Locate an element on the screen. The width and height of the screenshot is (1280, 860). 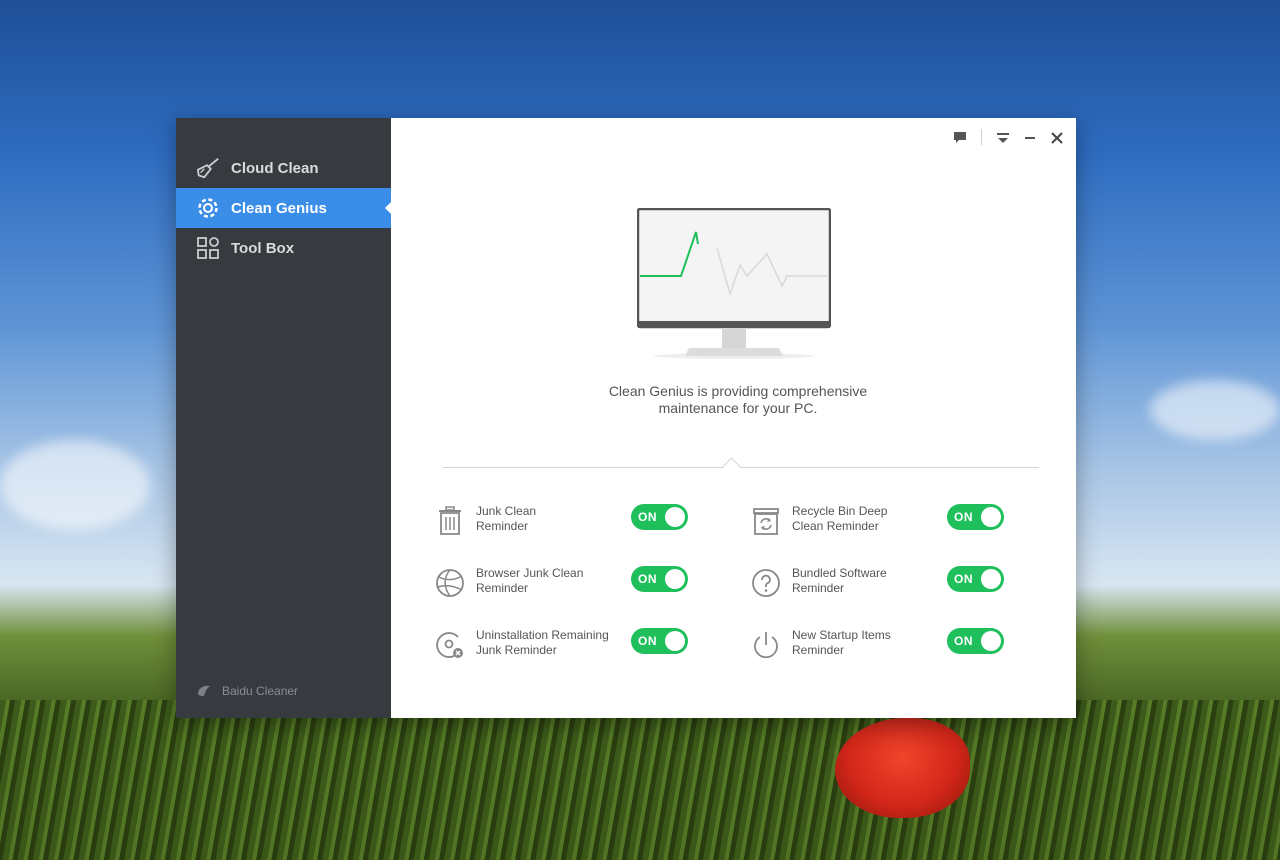
uninstall-disc-icon is located at coordinates (450, 645).